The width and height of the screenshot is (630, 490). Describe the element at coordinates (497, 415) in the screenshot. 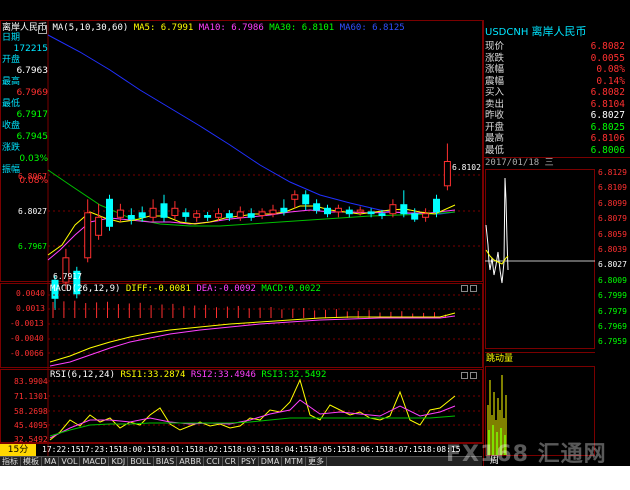

I see `volume-svg` at that location.